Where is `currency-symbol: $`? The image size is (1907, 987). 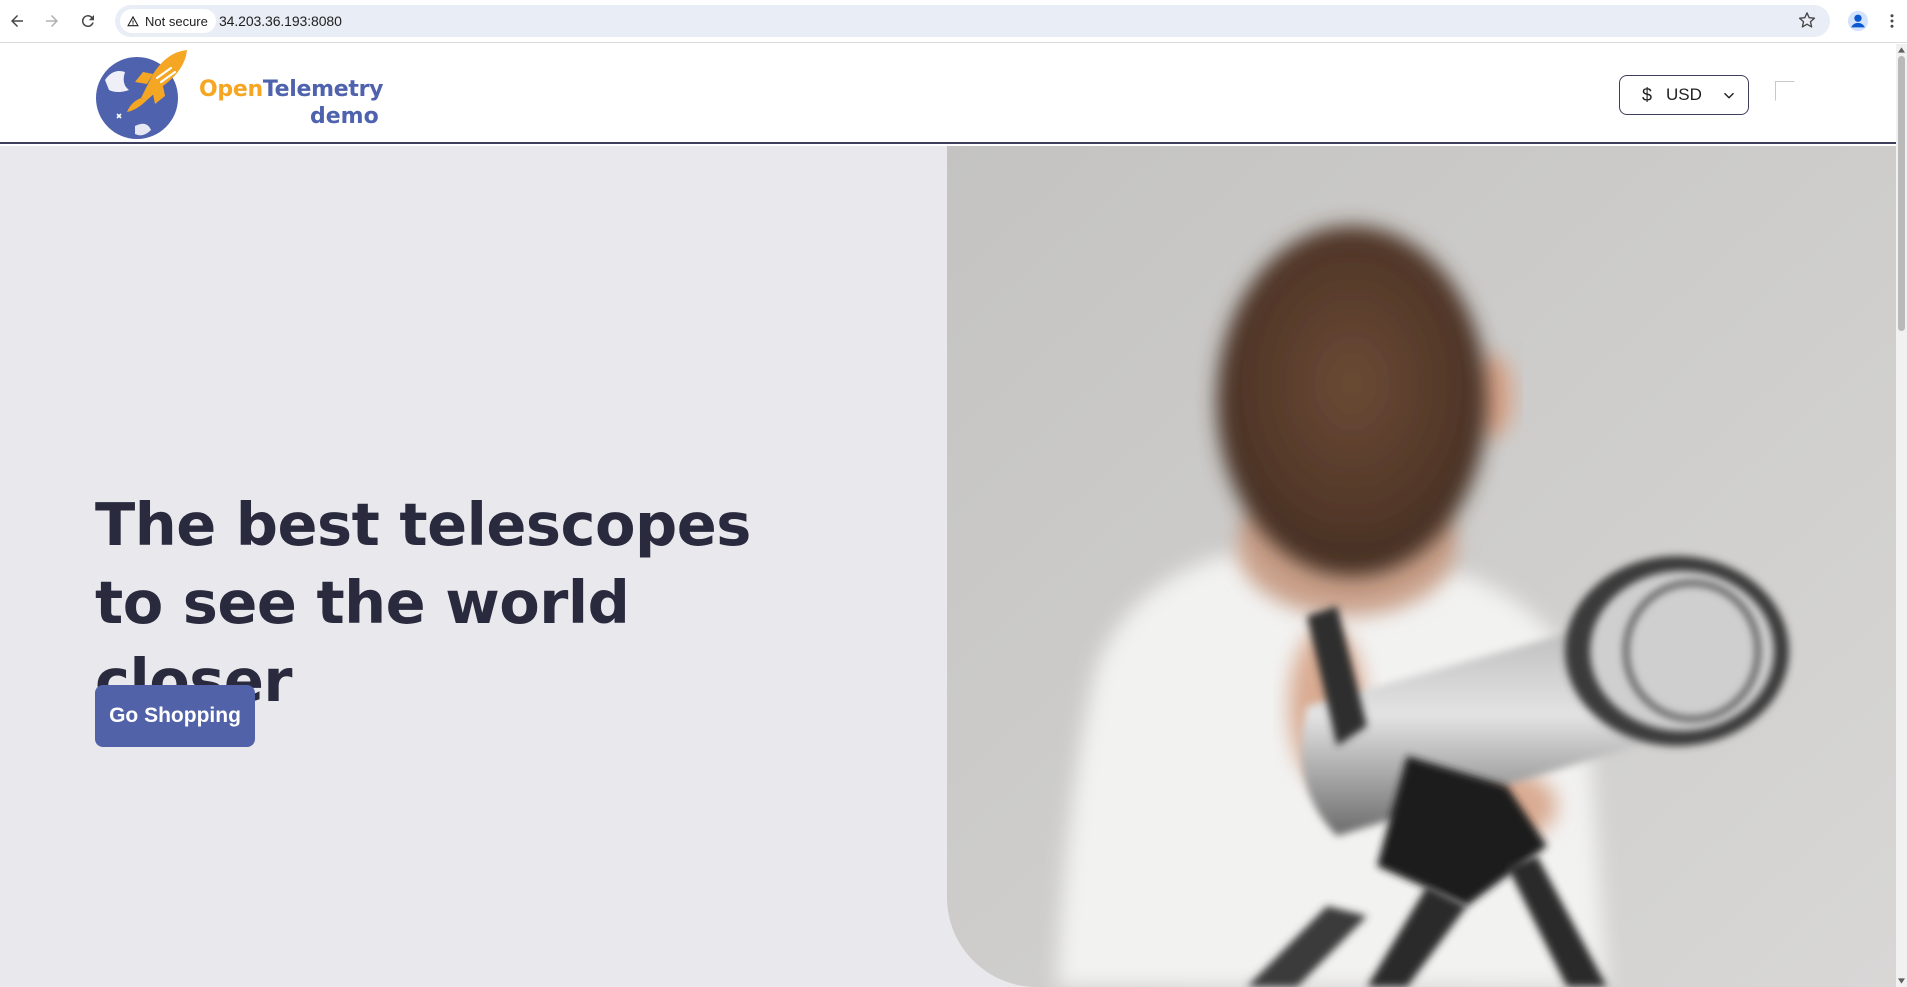
currency-symbol: $ is located at coordinates (1647, 94).